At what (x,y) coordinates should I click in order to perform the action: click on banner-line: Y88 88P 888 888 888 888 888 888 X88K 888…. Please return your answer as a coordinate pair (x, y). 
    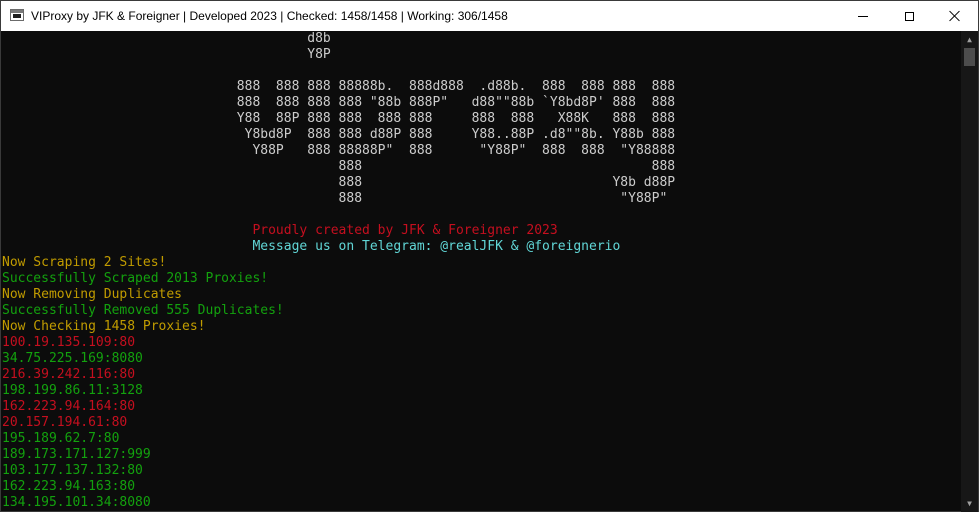
    Looking at the image, I should click on (339, 118).